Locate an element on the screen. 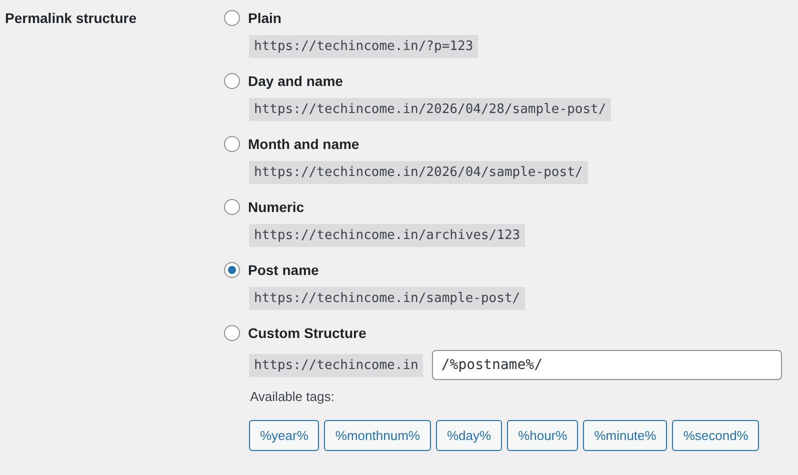 The image size is (798, 475). option-label: Post name is located at coordinates (283, 270).